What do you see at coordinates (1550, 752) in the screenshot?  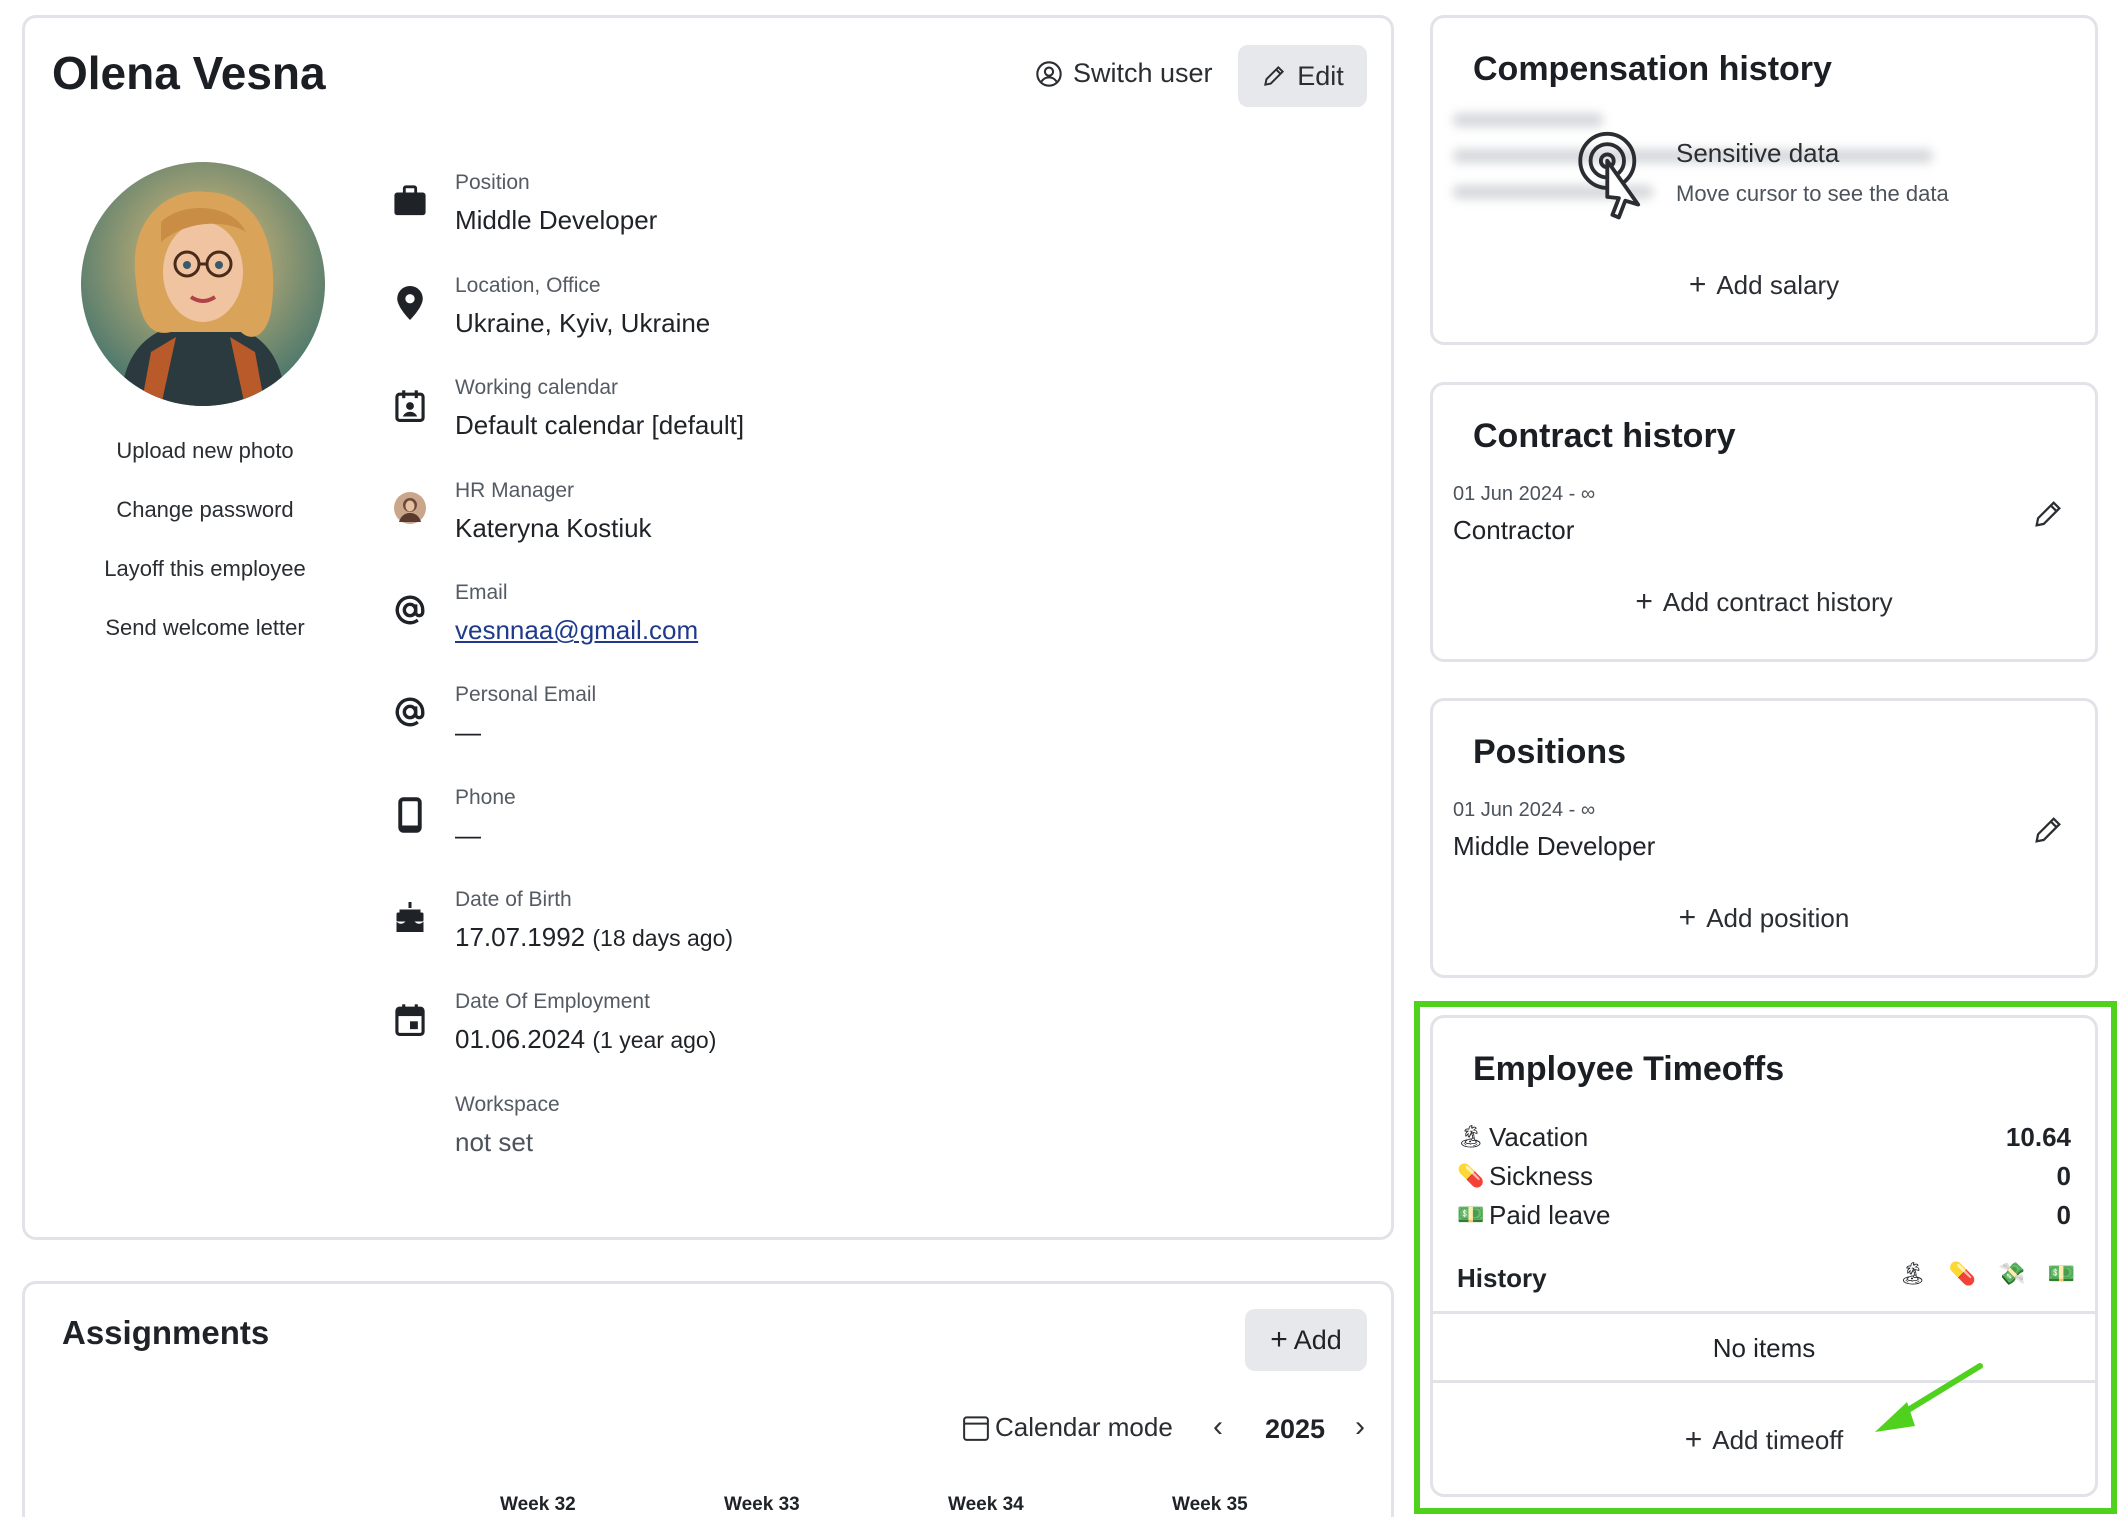 I see `positions-title: Positions` at bounding box center [1550, 752].